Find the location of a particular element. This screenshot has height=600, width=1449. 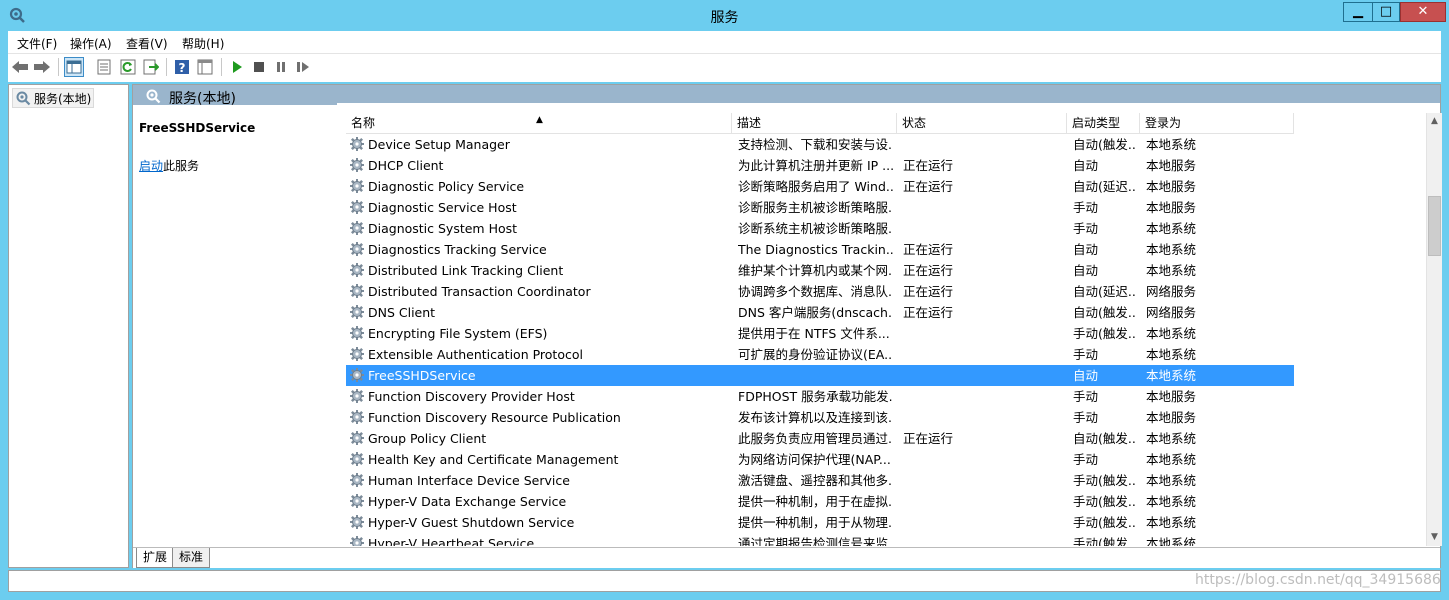

menu-bar: 文件(F) 操作(A) 查看(V) 帮助(H) is located at coordinates (724, 42).